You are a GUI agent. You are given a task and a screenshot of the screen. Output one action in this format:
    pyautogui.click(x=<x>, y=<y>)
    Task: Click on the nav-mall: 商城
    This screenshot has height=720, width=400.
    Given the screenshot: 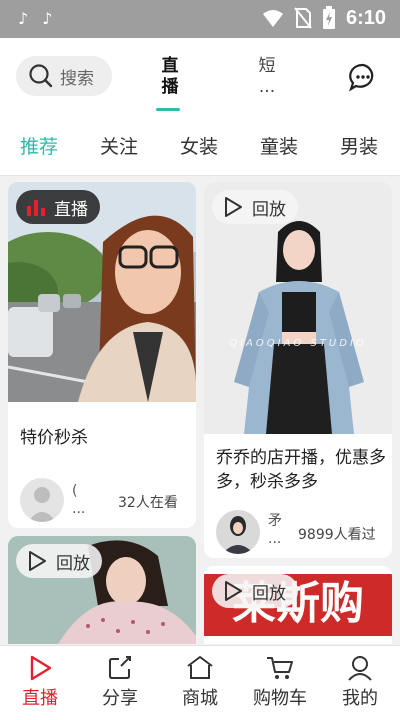 What is the action you would take?
    pyautogui.click(x=200, y=682)
    